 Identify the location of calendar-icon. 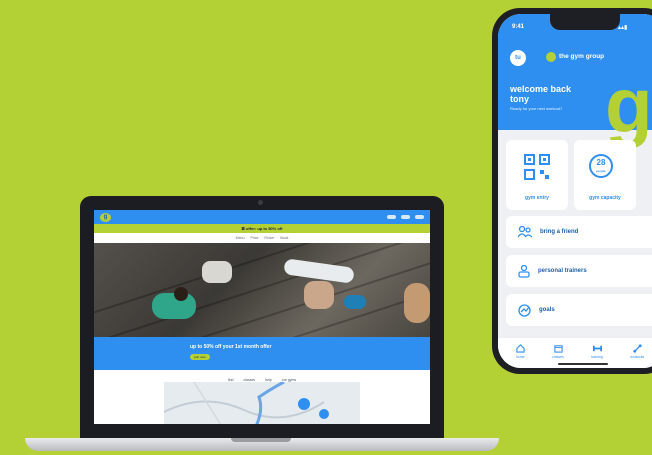
(558, 349).